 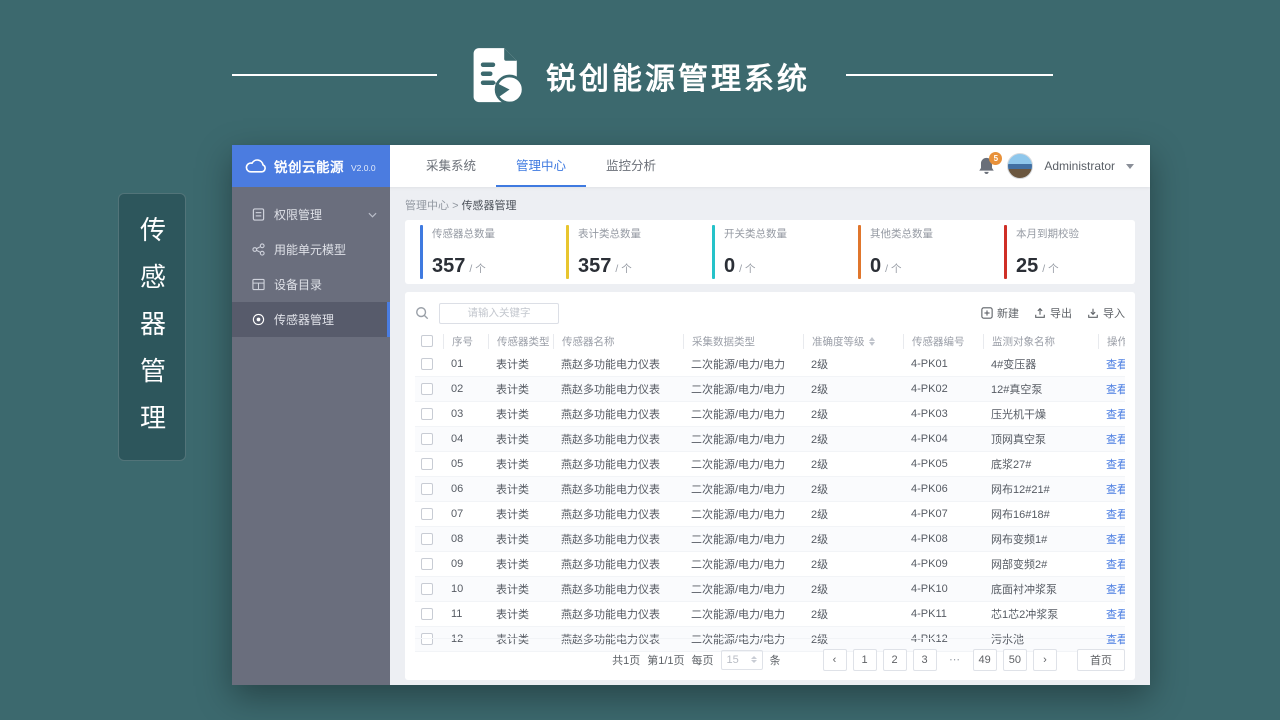 I want to click on page-button-49: 49, so click(x=984, y=659).